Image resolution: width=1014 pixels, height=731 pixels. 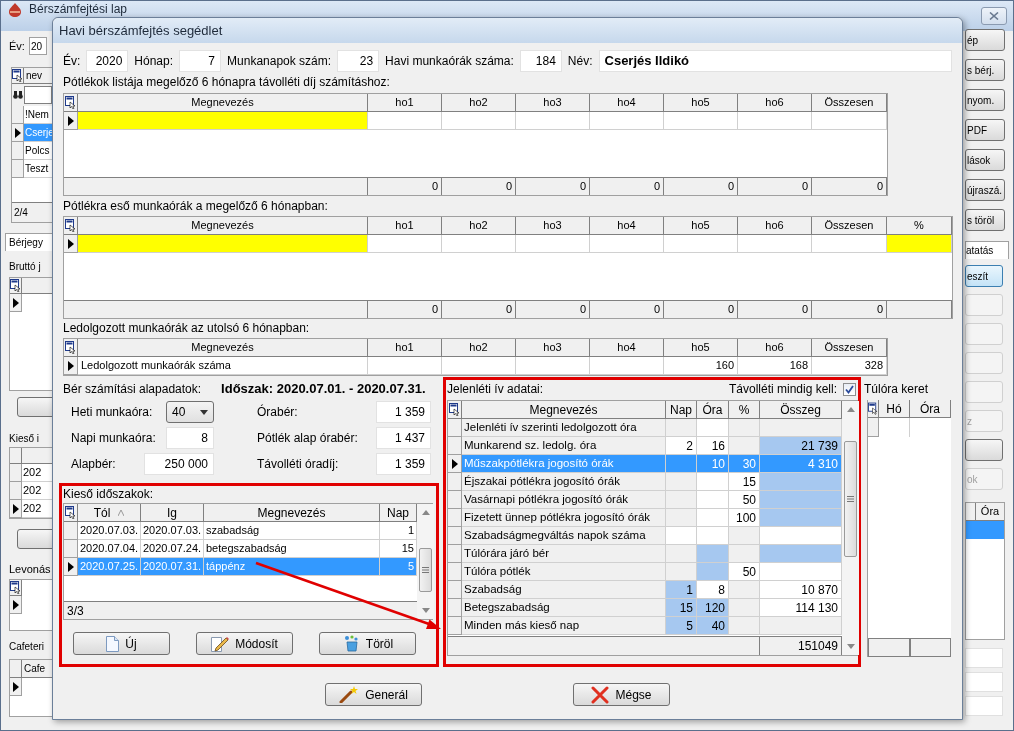 I want to click on column-header: nev, so click(x=38, y=76).